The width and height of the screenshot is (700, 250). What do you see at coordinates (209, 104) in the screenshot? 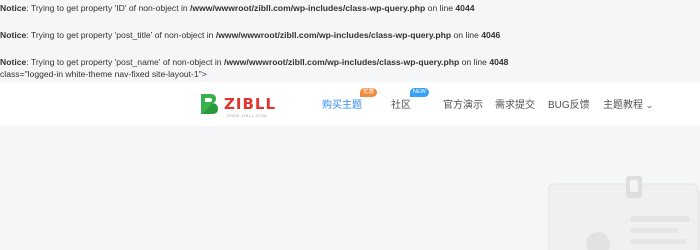
I see `zibll-logo-icon` at bounding box center [209, 104].